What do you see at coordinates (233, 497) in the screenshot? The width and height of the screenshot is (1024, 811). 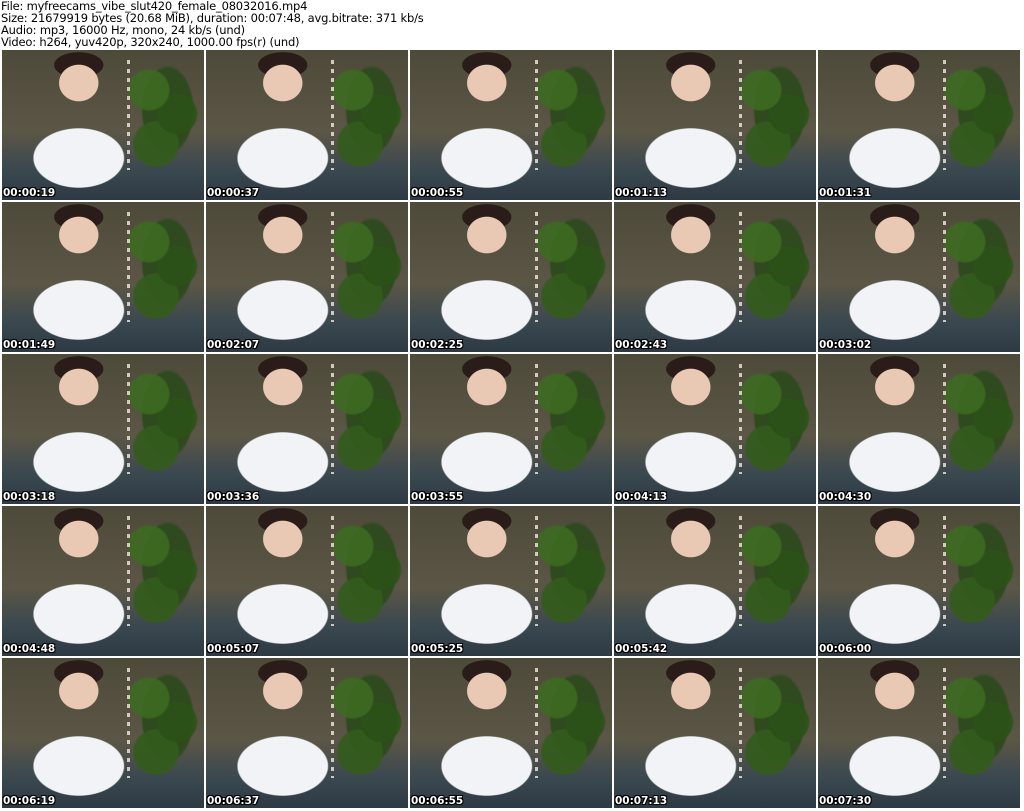 I see `timestamp-label: 00:03:36` at bounding box center [233, 497].